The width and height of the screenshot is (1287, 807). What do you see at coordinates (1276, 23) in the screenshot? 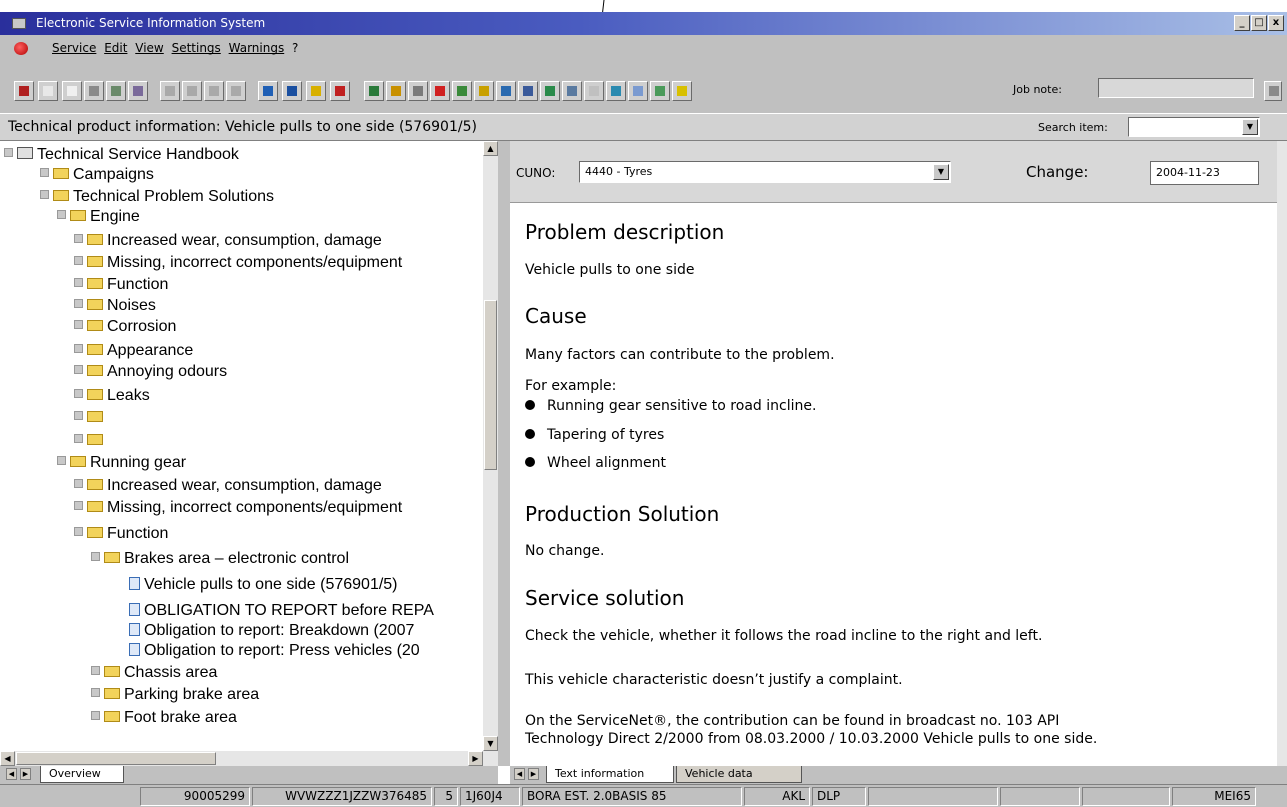
I see `close-button: x` at bounding box center [1276, 23].